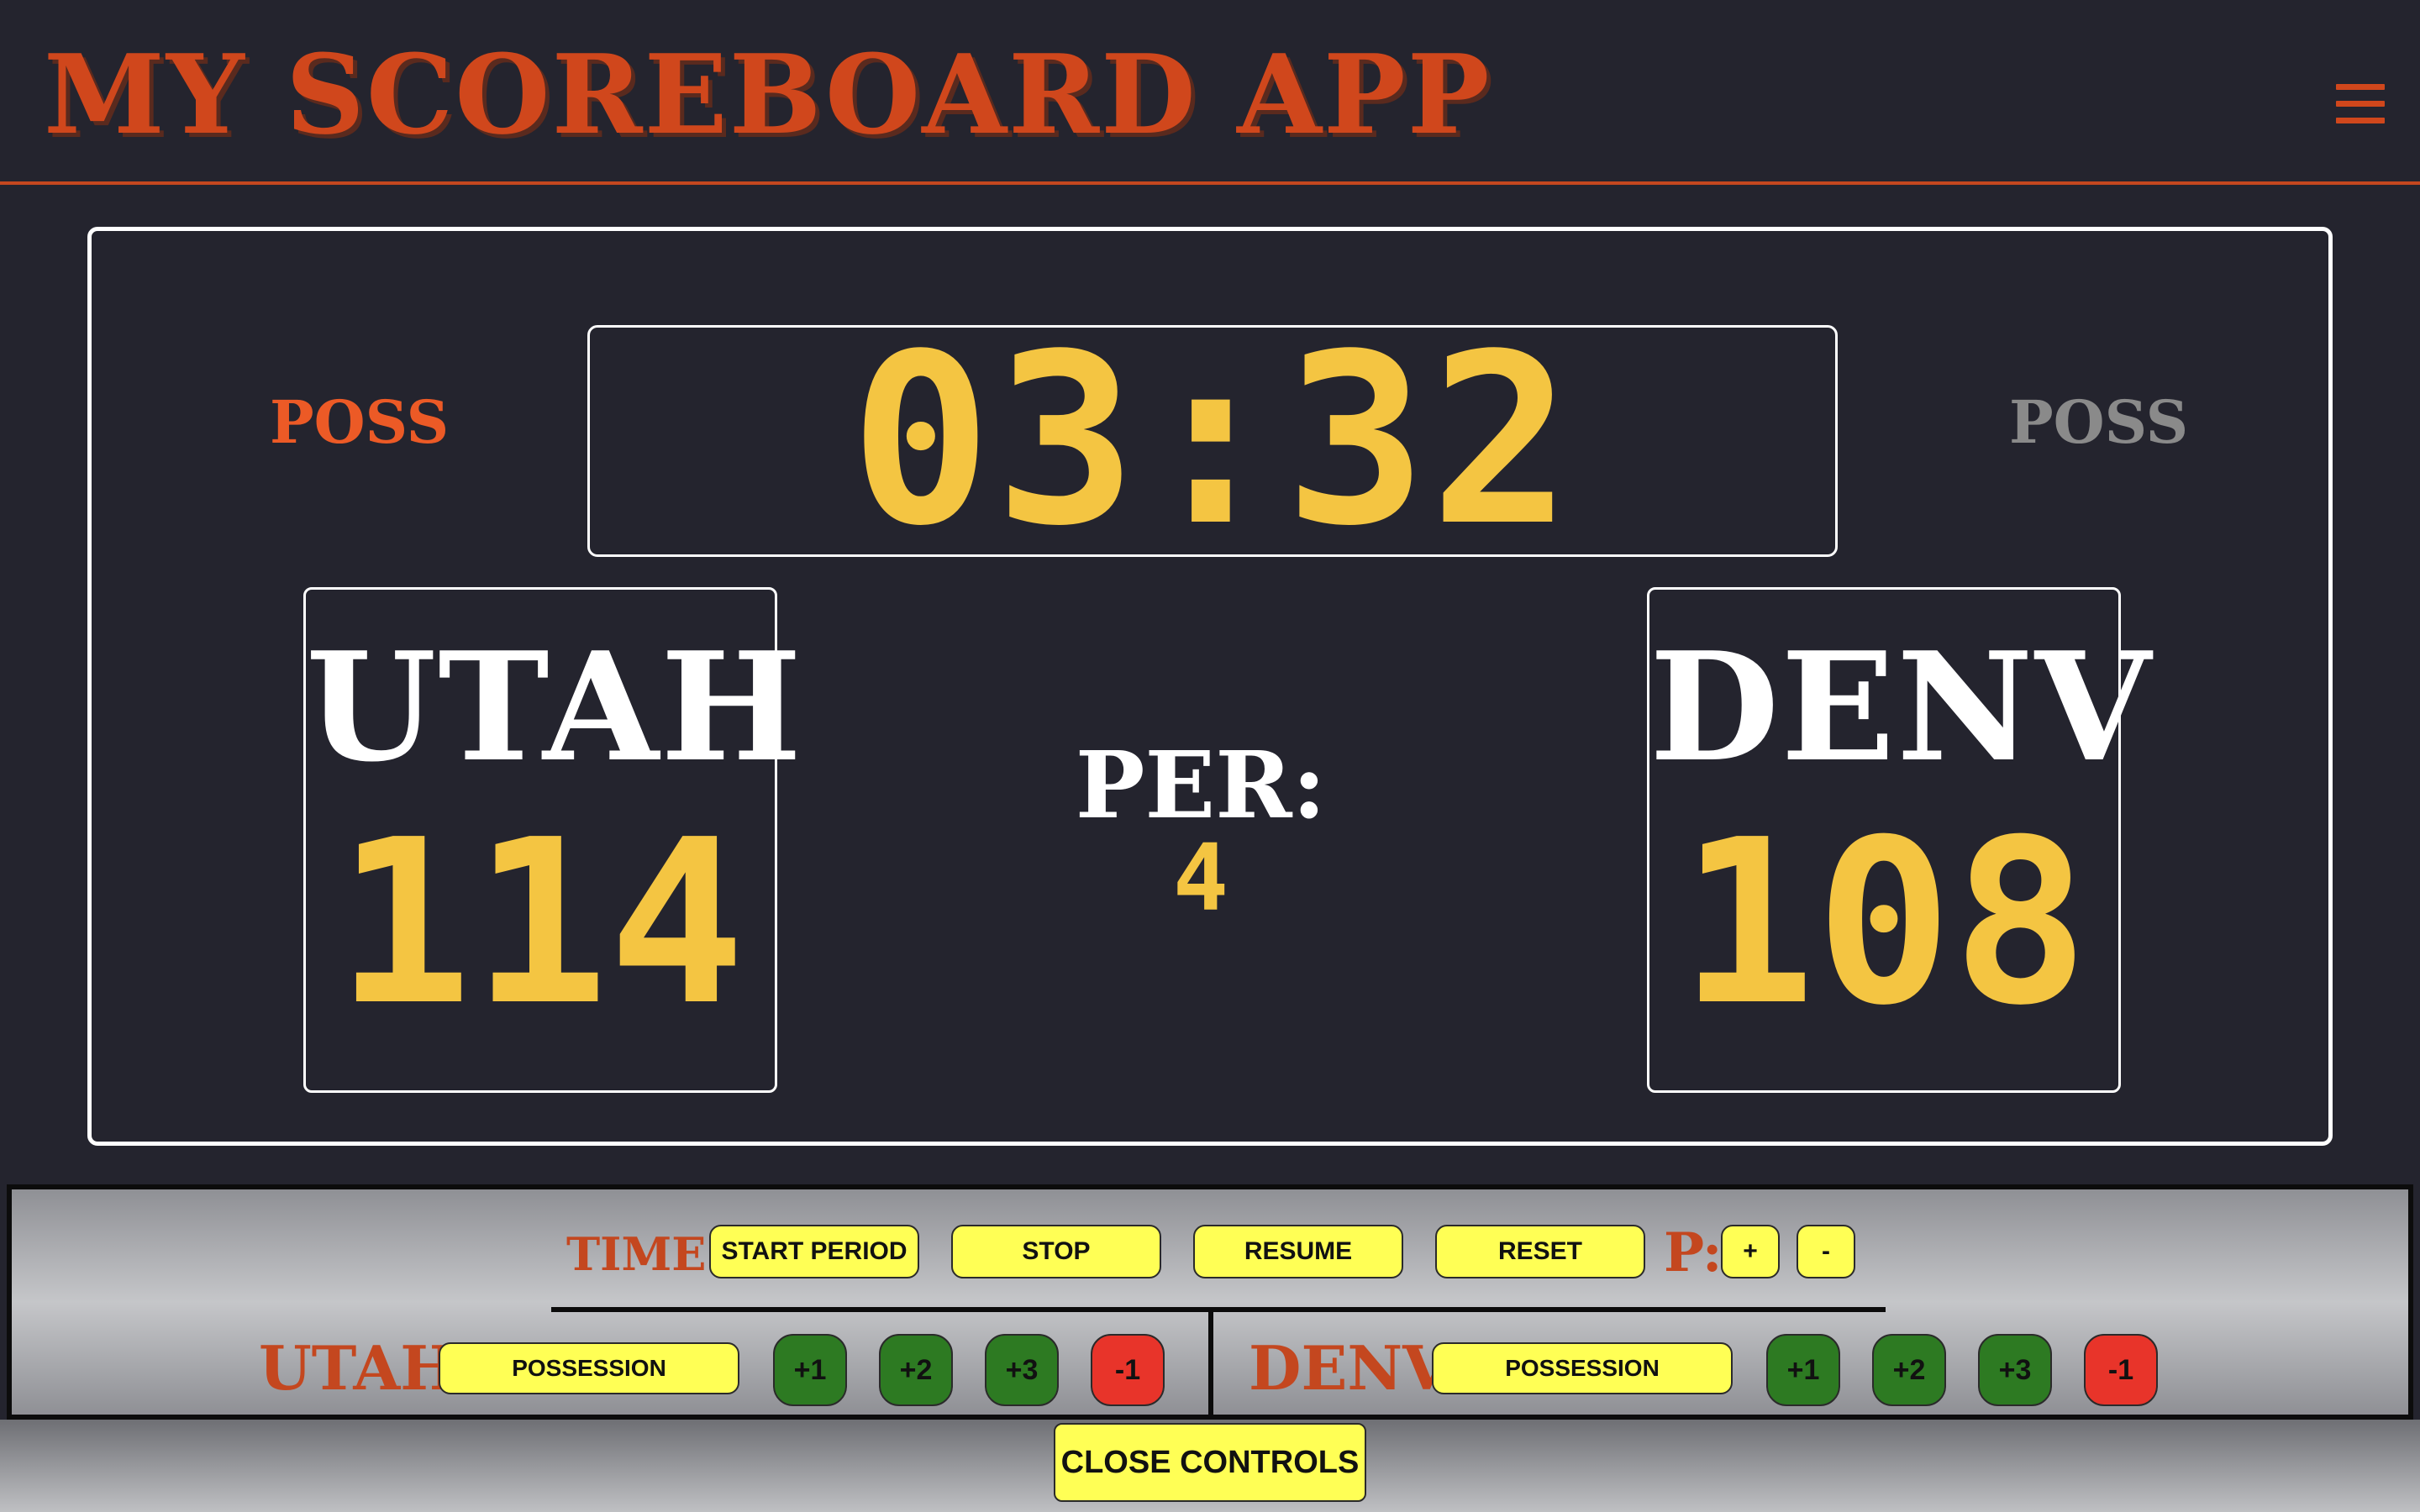  Describe the element at coordinates (2121, 1370) in the screenshot. I see `away-minus1-button: -1` at that location.